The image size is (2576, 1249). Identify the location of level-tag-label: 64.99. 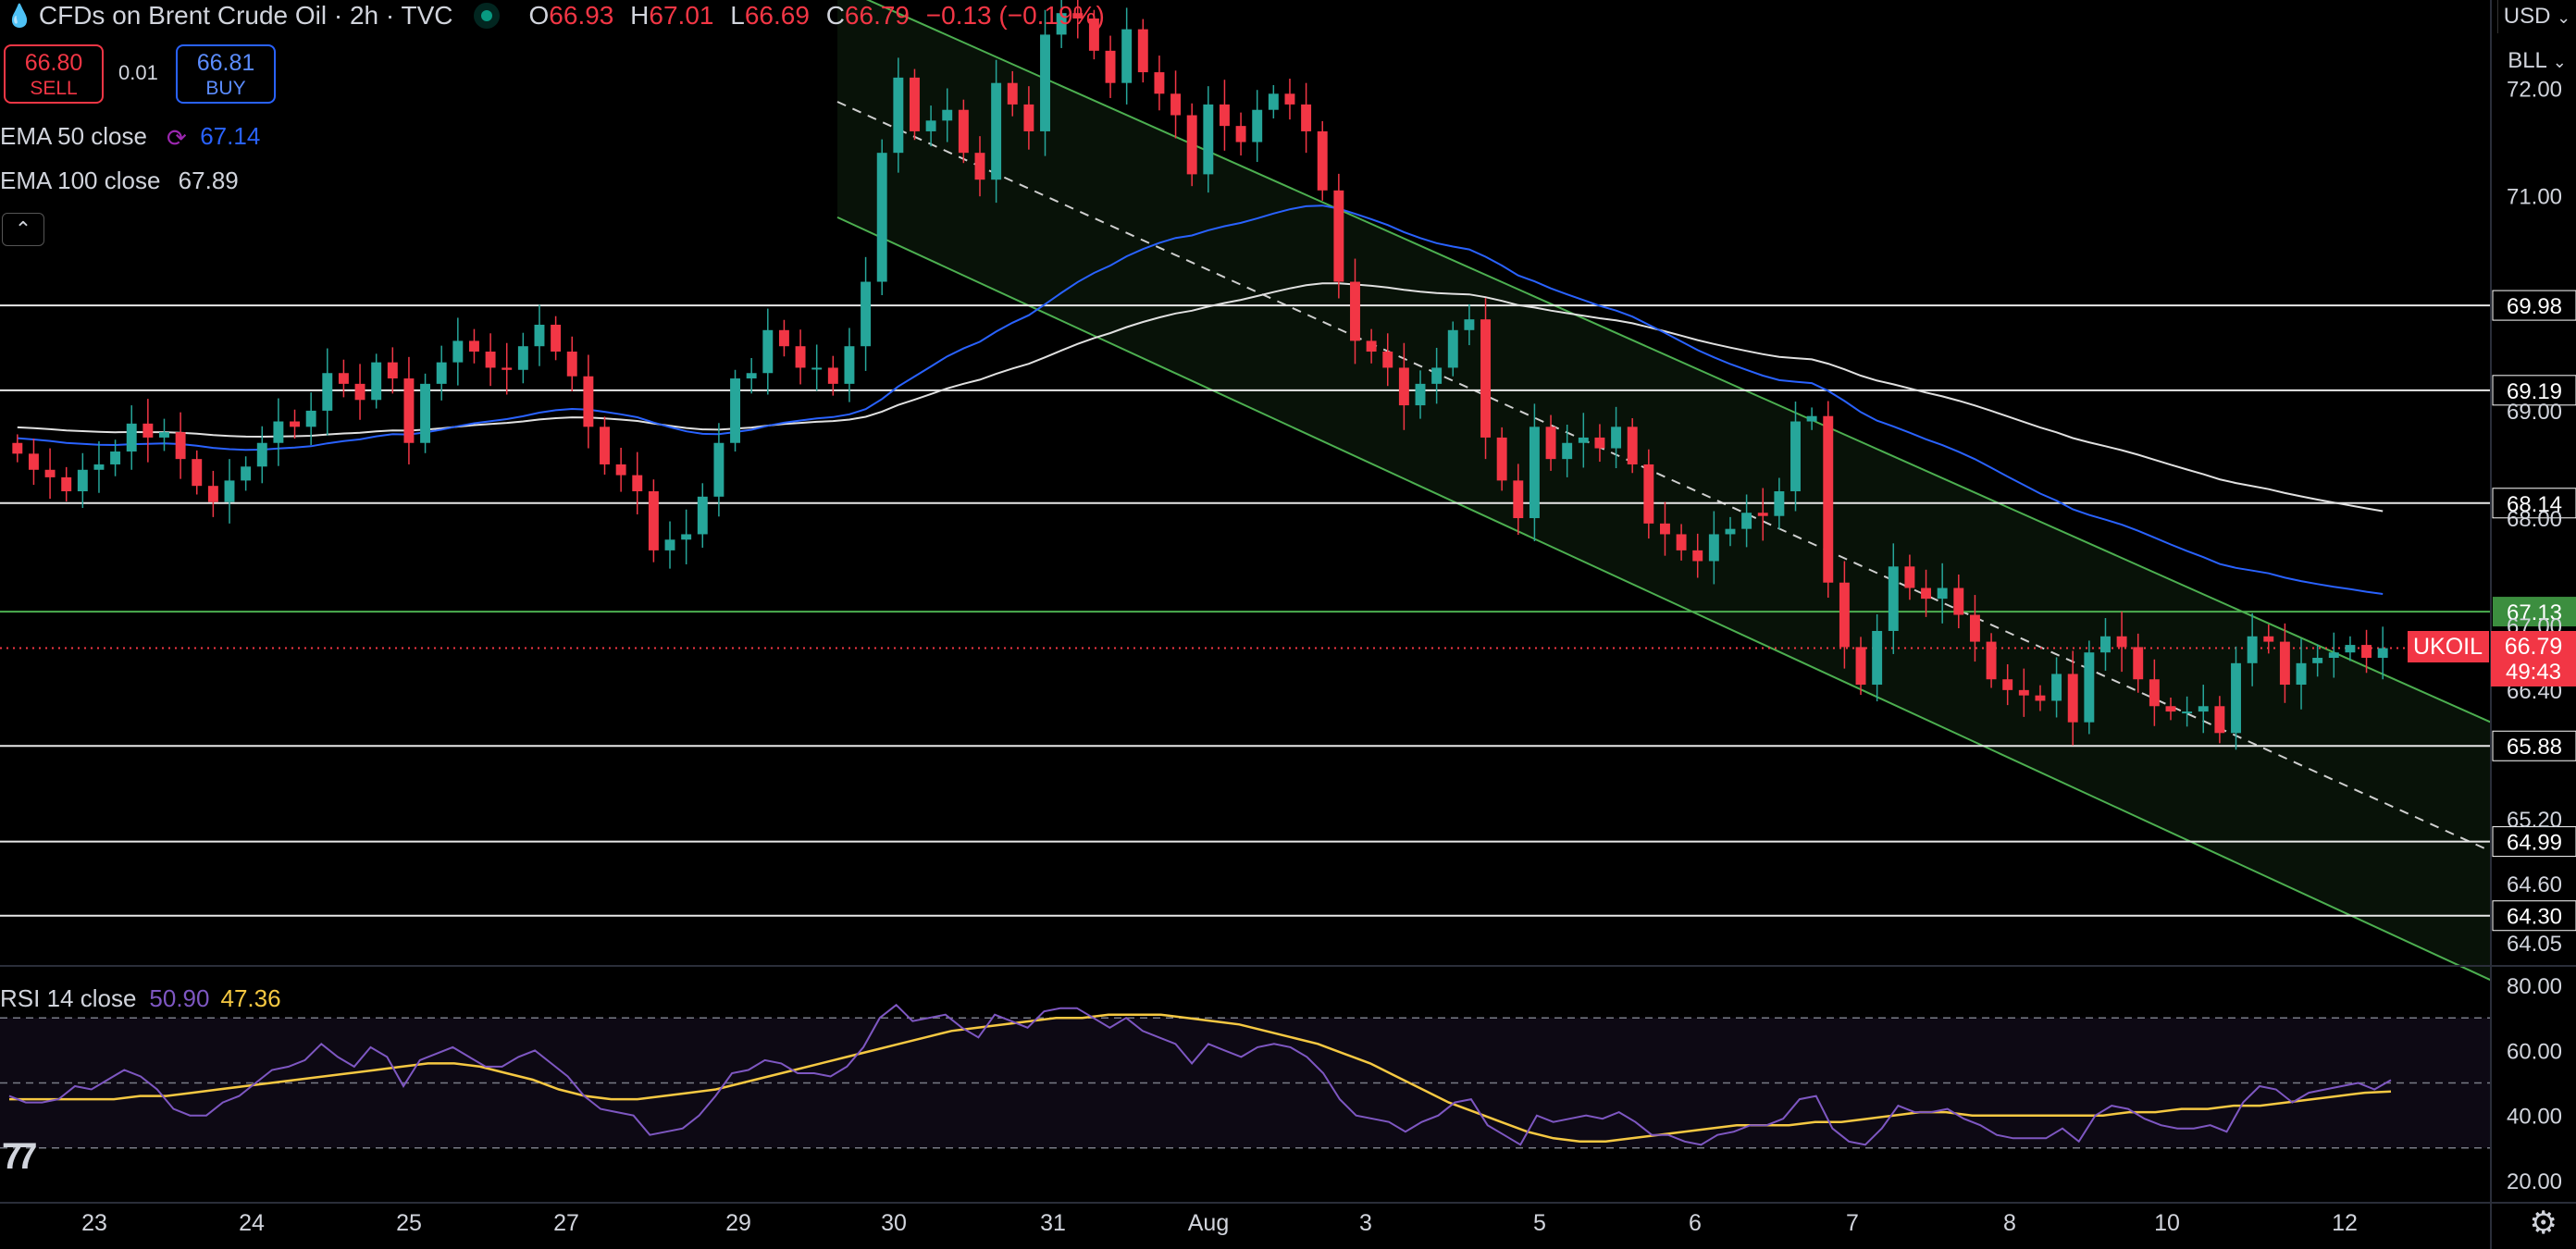
(2534, 844).